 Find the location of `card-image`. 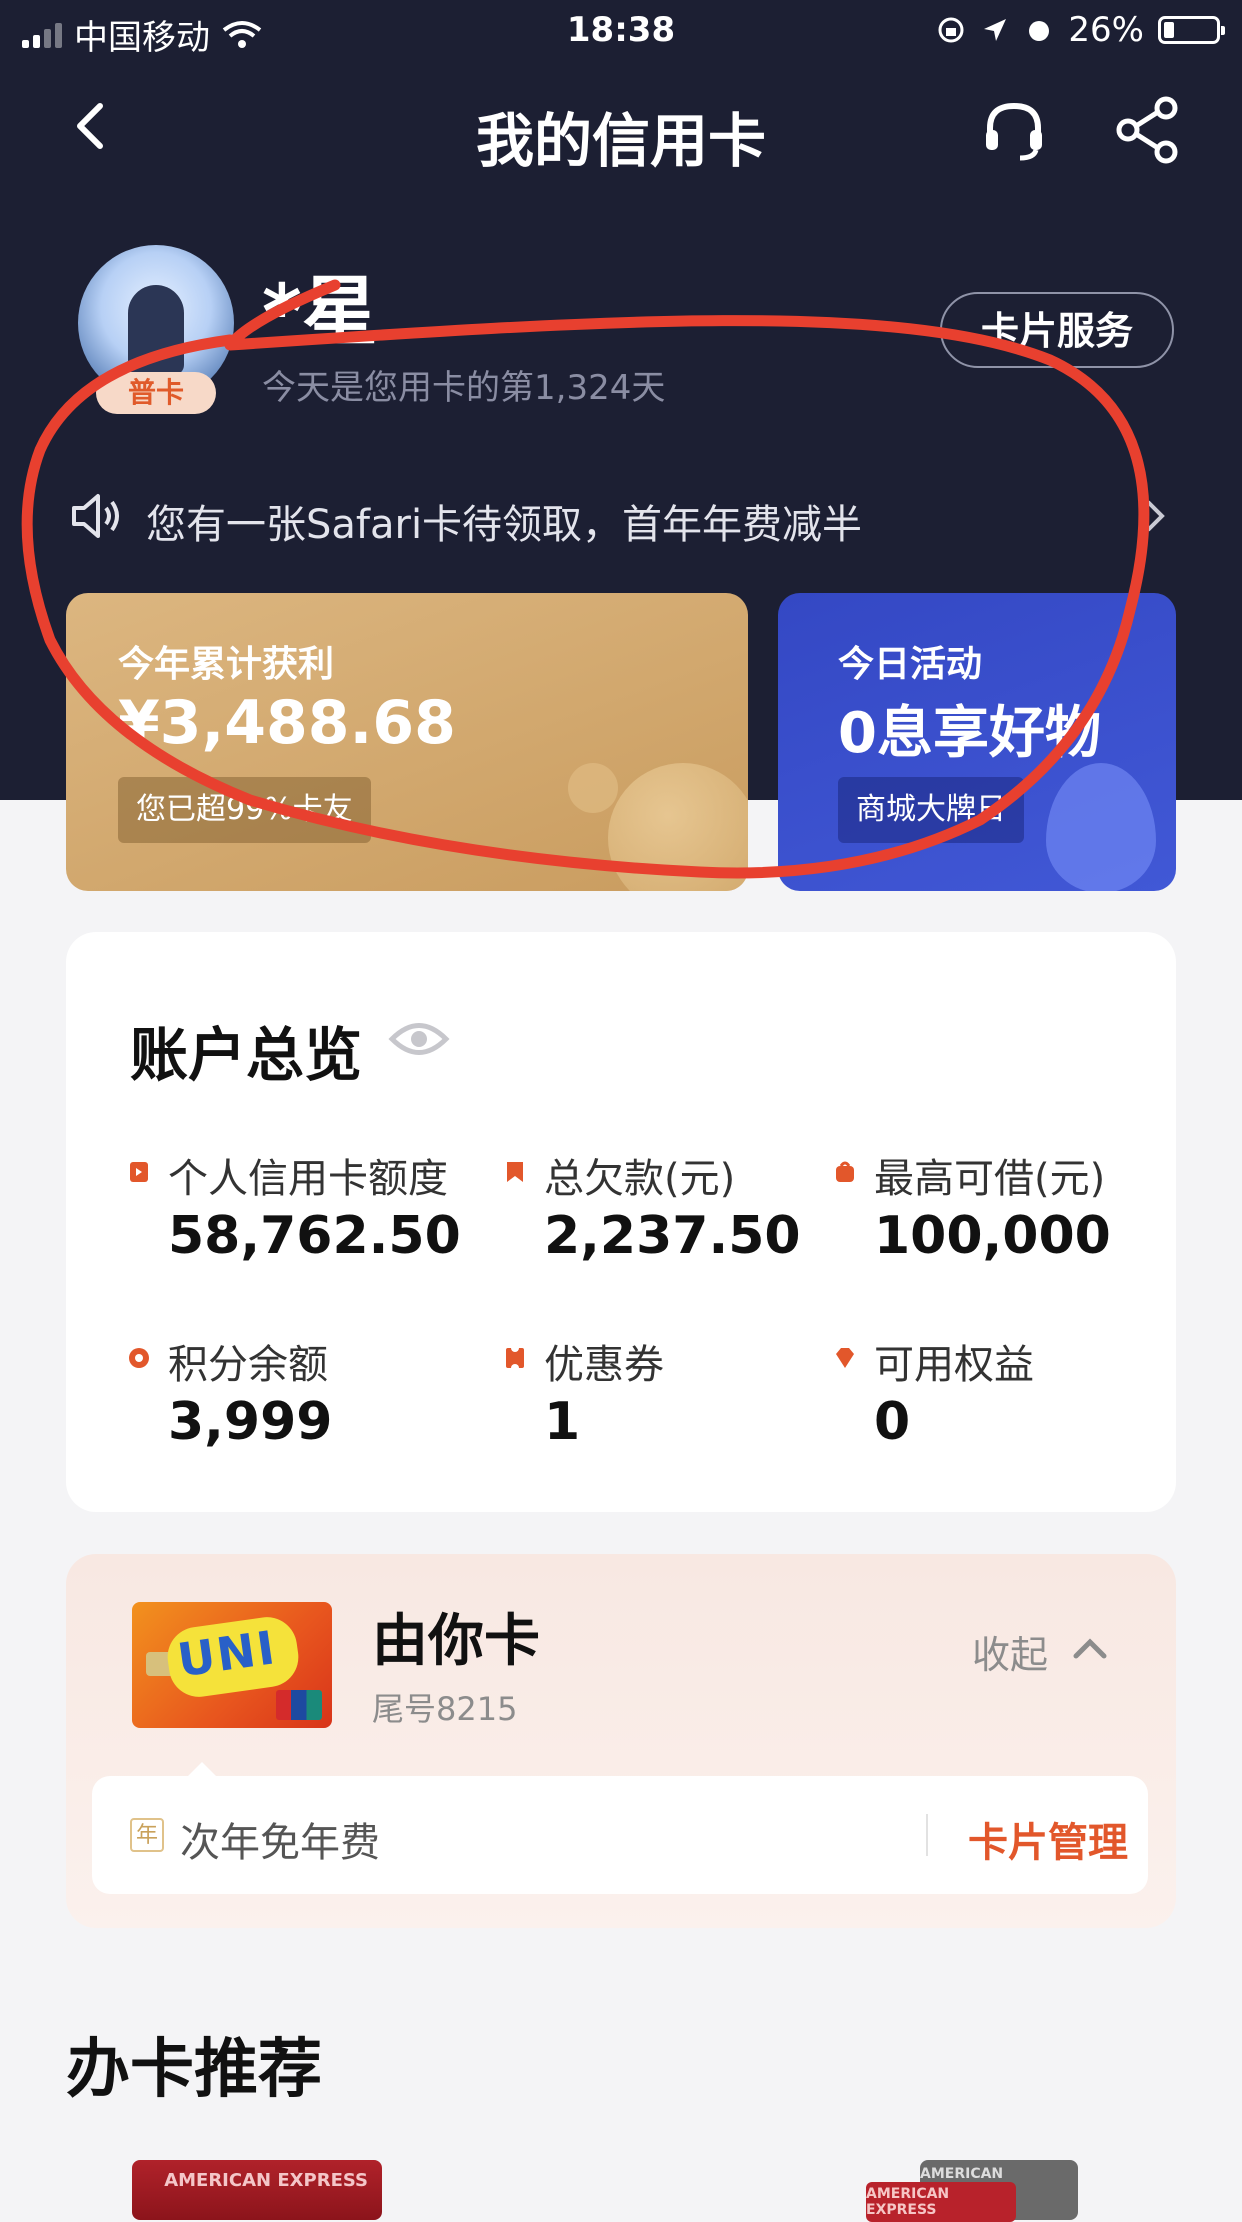

card-image is located at coordinates (232, 1665).